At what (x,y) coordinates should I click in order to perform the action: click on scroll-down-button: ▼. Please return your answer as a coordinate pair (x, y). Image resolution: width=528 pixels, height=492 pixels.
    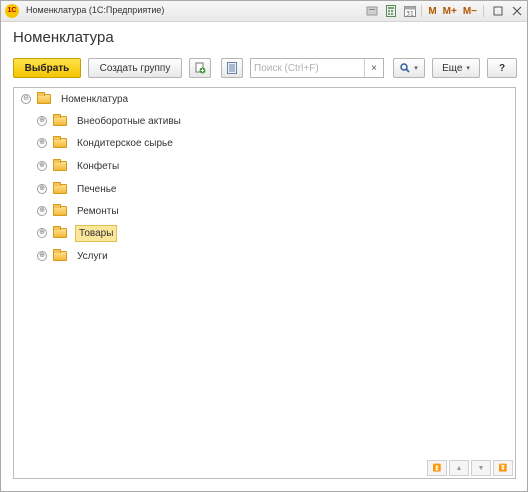
    Looking at the image, I should click on (481, 468).